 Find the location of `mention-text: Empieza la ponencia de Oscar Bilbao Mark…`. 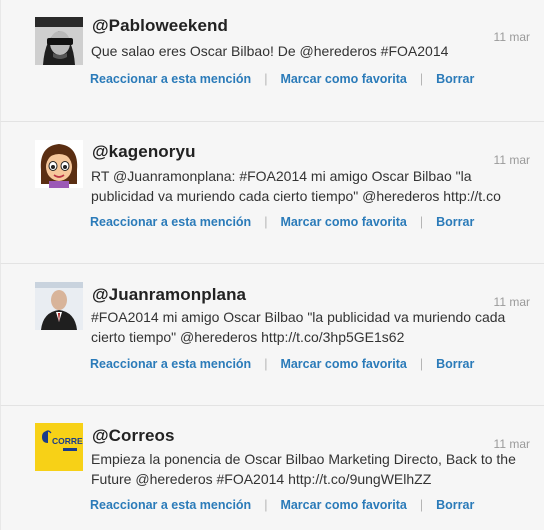

mention-text: Empieza la ponencia de Oscar Bilbao Mark… is located at coordinates (303, 469).